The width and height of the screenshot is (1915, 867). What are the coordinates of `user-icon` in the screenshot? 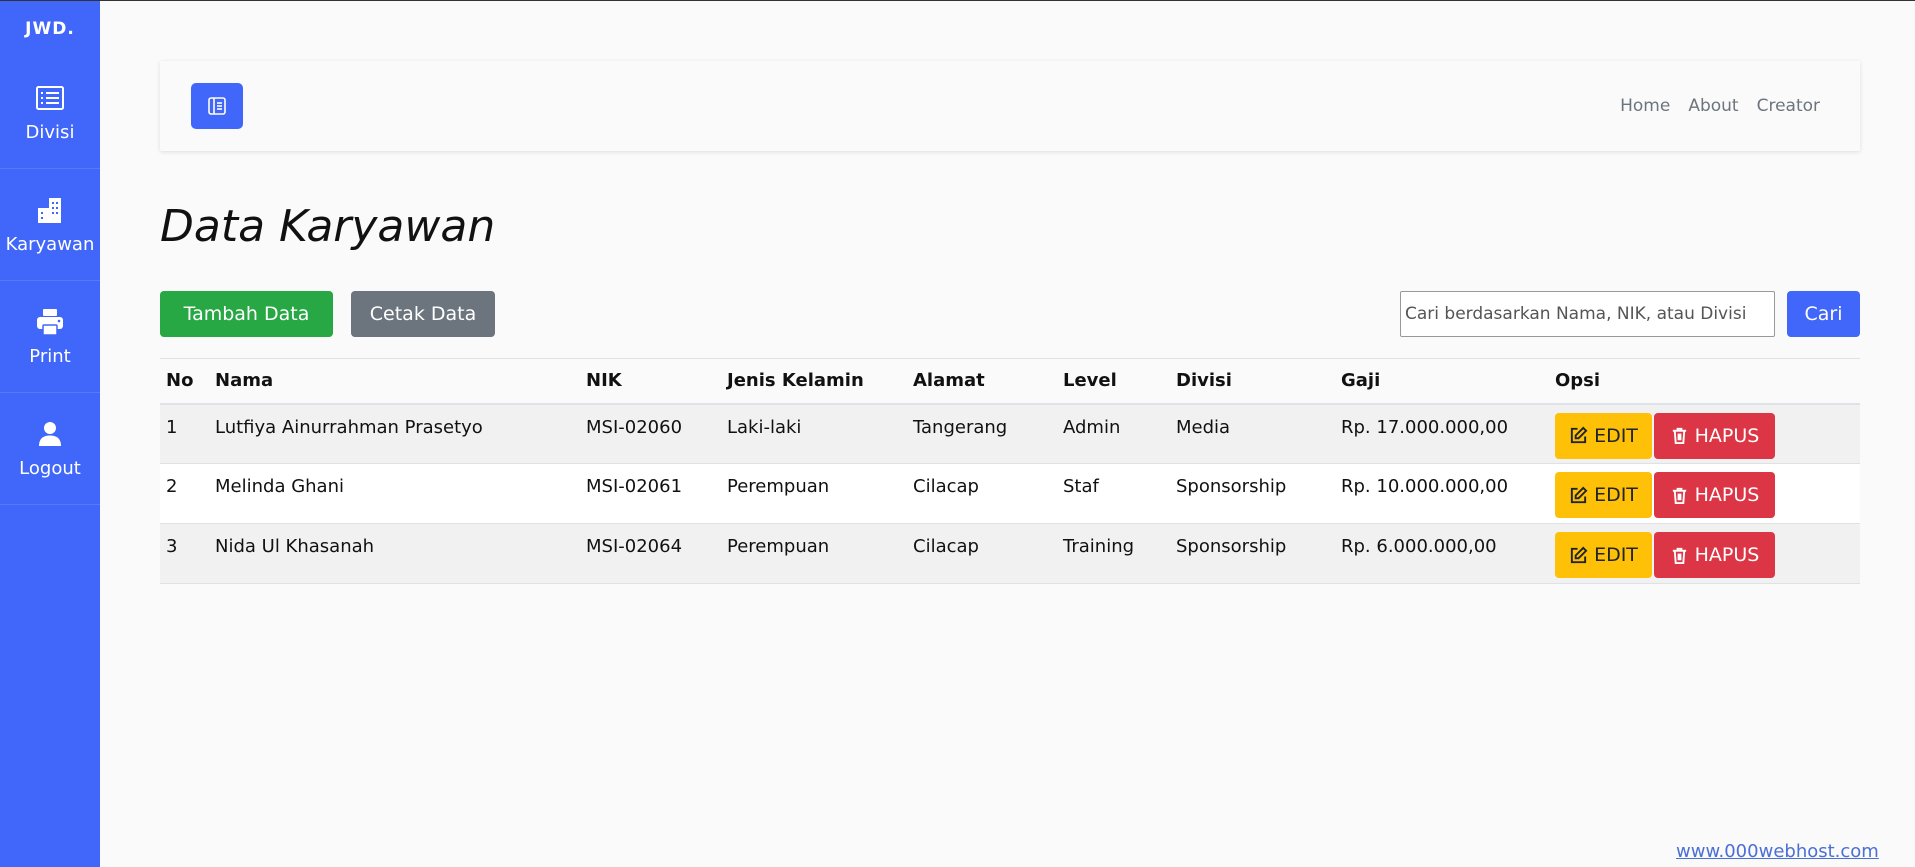 It's located at (50, 434).